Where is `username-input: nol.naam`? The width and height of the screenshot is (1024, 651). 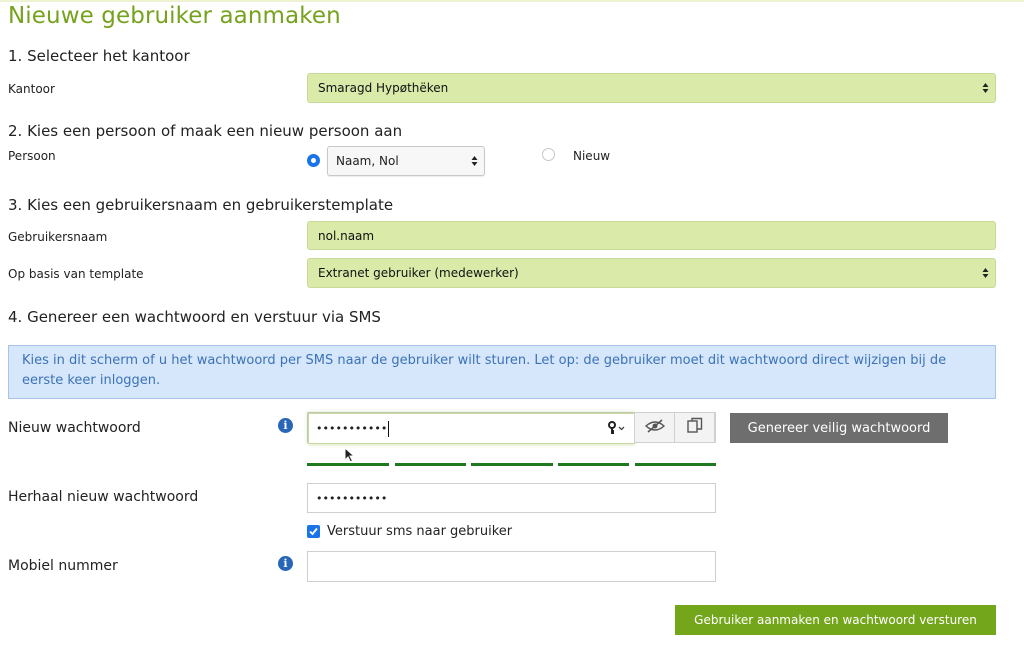
username-input: nol.naam is located at coordinates (651, 235).